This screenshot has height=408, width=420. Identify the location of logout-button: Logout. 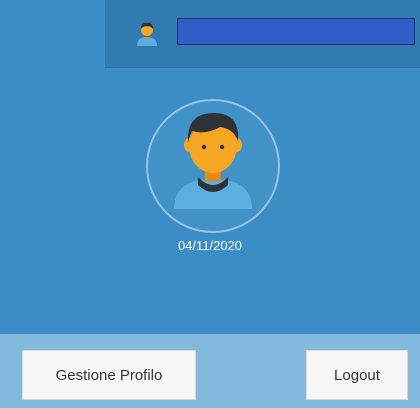
(357, 375).